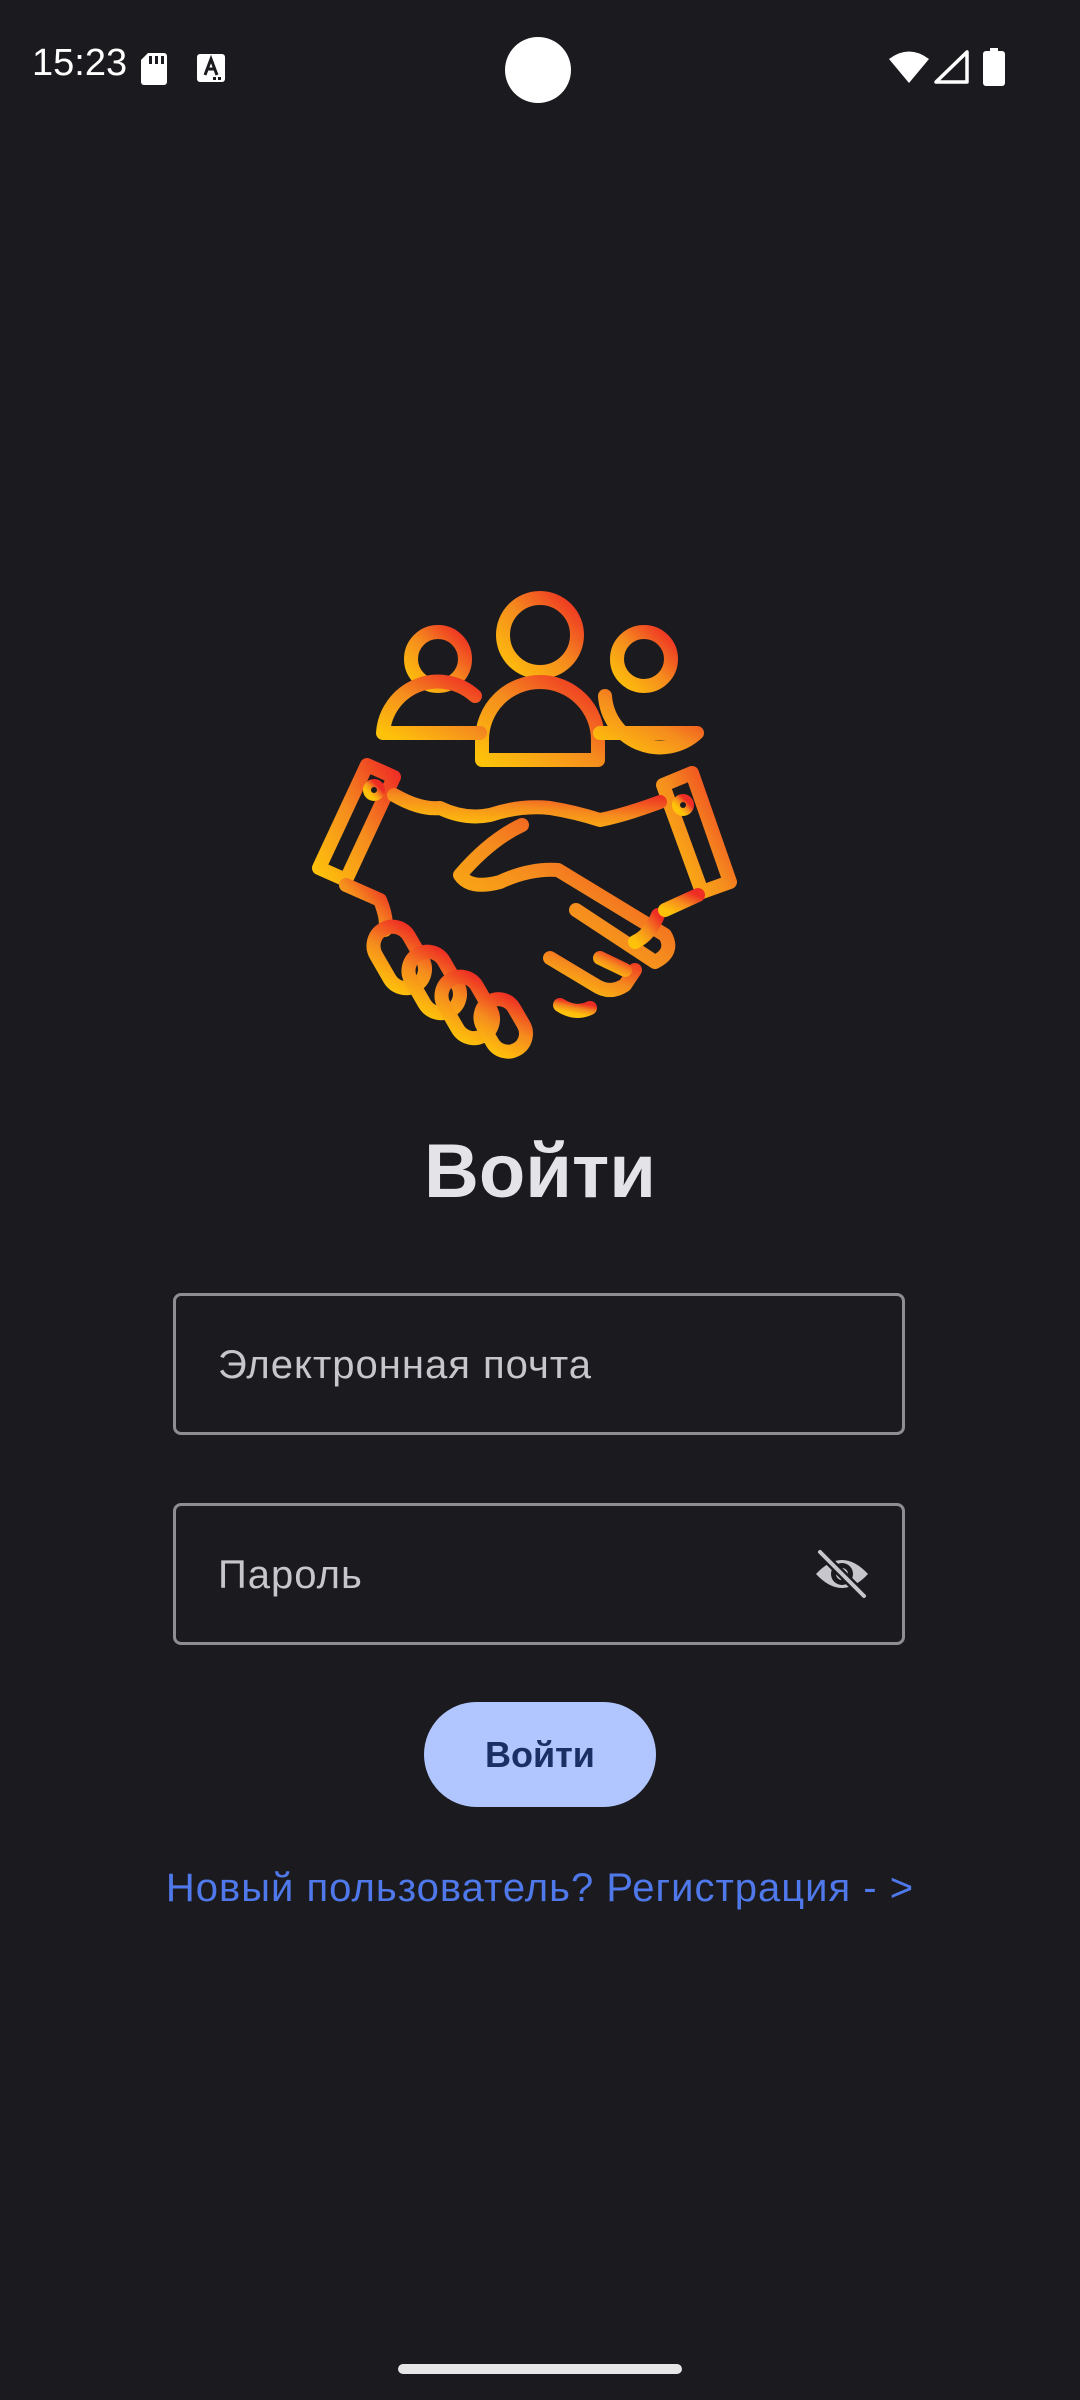  I want to click on front-camera, so click(538, 70).